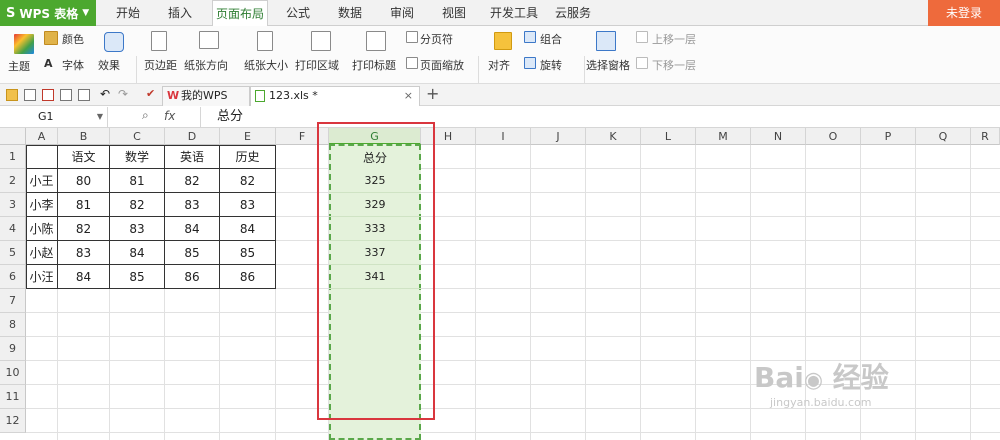 The width and height of the screenshot is (1000, 440). What do you see at coordinates (160, 65) in the screenshot?
I see `margins-button: 页边距` at bounding box center [160, 65].